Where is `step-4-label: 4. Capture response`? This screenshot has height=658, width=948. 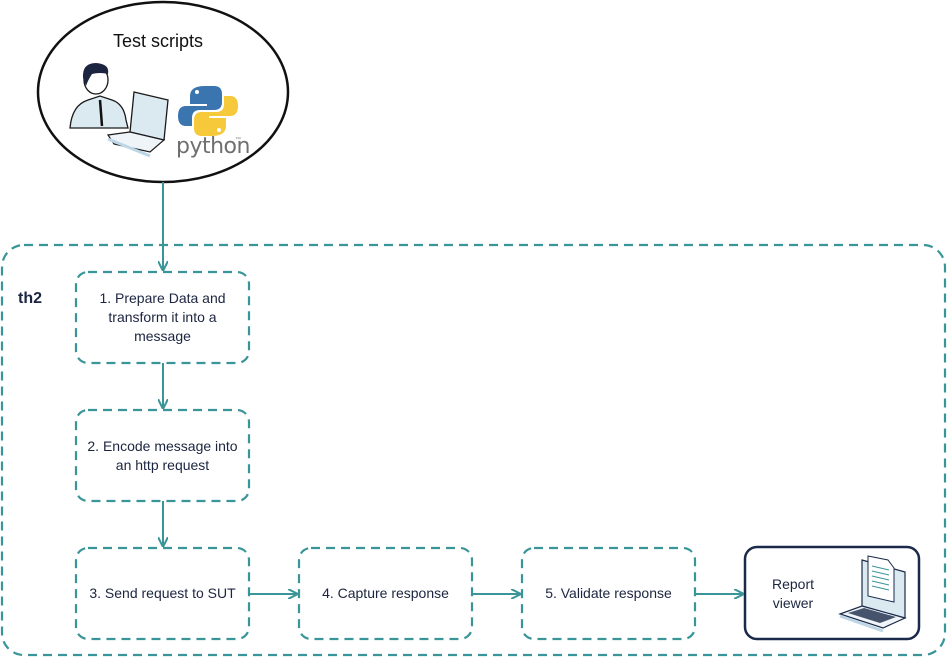 step-4-label: 4. Capture response is located at coordinates (385, 593).